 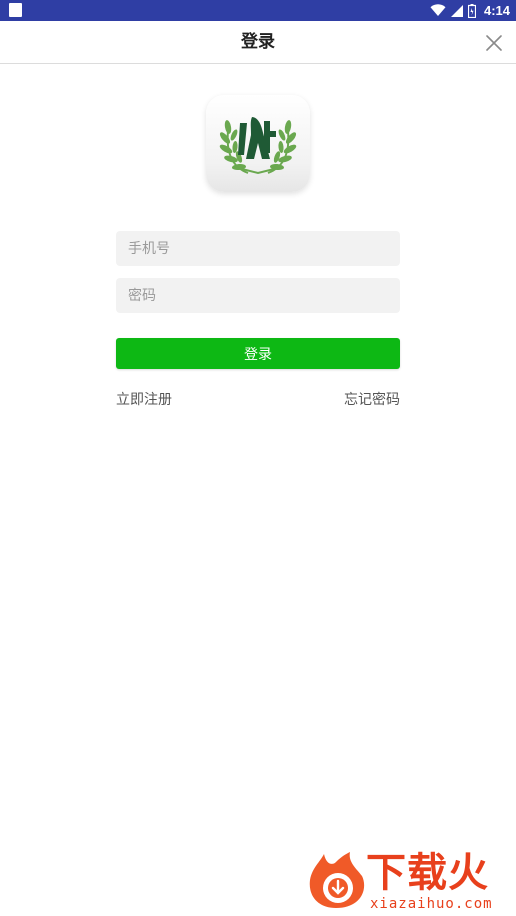 I want to click on battery-icon, so click(x=471, y=10).